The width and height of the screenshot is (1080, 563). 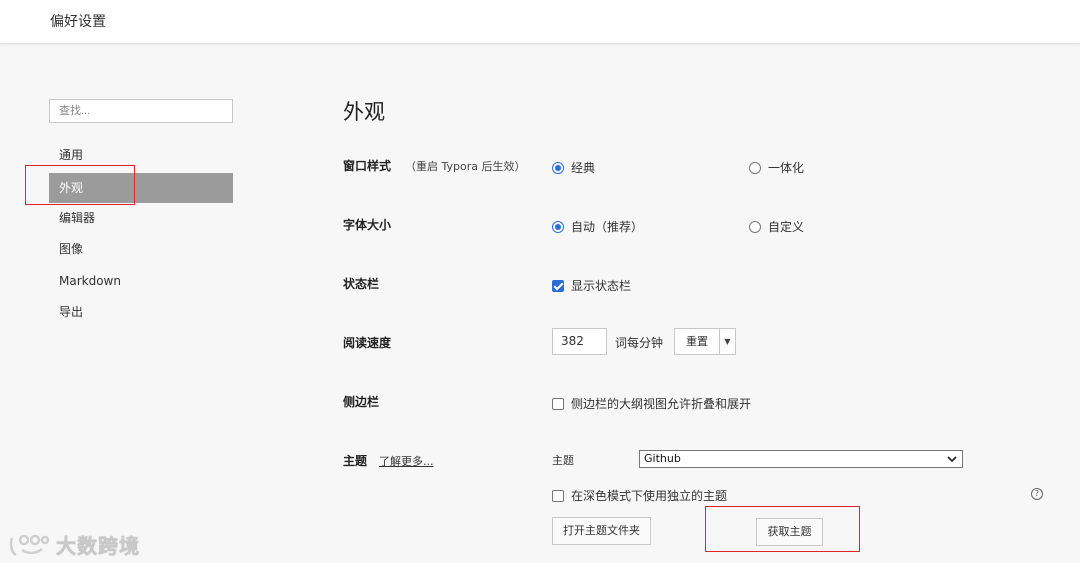 I want to click on window-style-unified-radio: 一体化, so click(x=776, y=167).